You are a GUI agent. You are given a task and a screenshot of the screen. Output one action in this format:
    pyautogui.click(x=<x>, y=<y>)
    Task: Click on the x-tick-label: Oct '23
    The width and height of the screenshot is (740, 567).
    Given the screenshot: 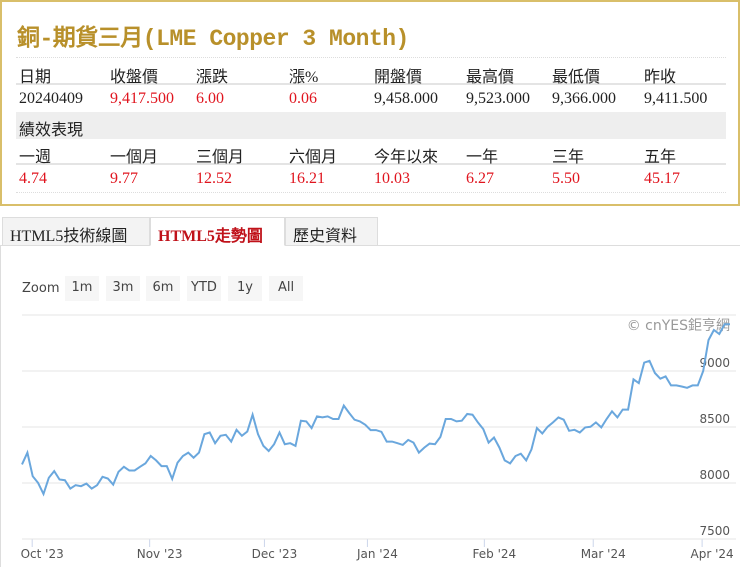 What is the action you would take?
    pyautogui.click(x=42, y=554)
    